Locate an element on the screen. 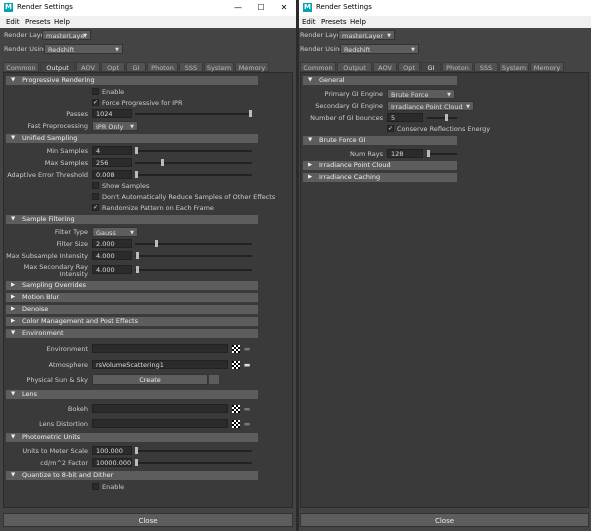 This screenshot has width=591, height=531. cd-factor-slider is located at coordinates (193, 462).